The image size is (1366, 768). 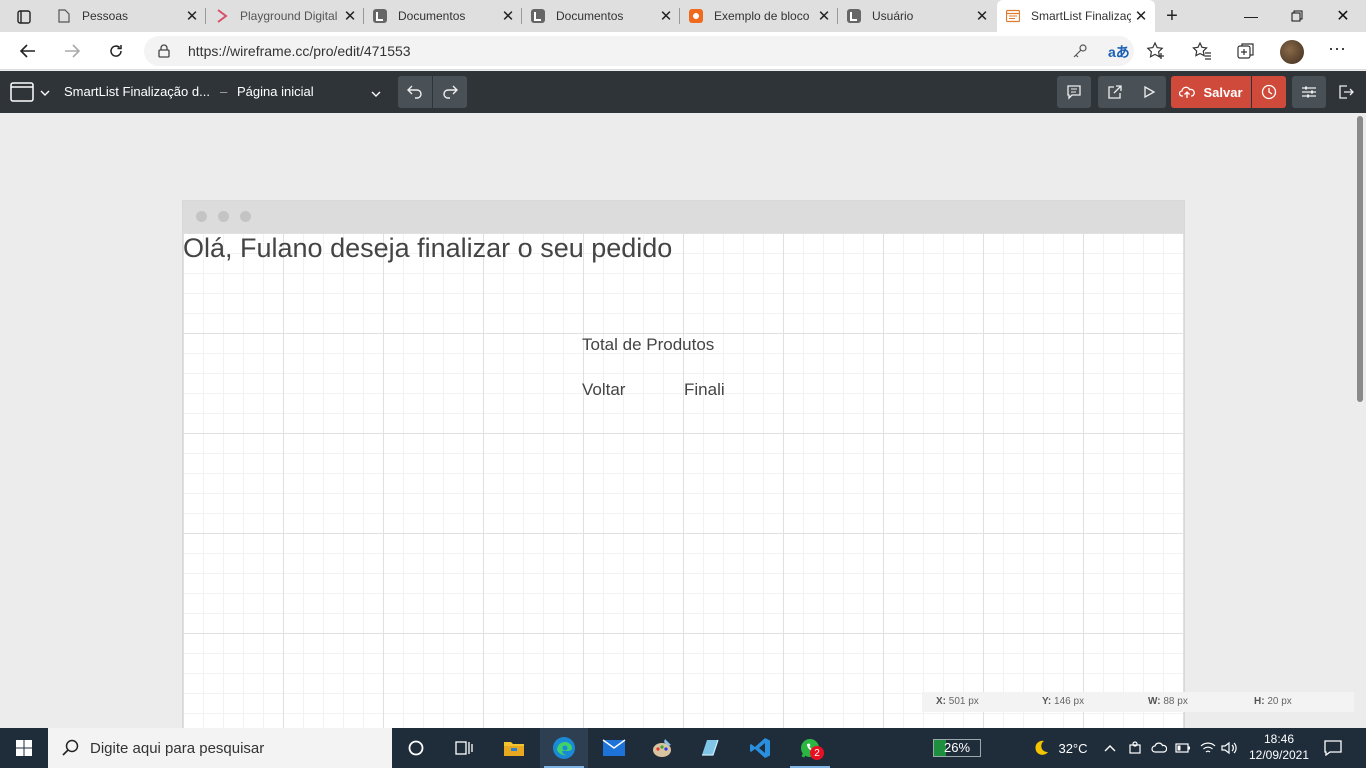 What do you see at coordinates (222, 16) in the screenshot?
I see `playground-logo-icon` at bounding box center [222, 16].